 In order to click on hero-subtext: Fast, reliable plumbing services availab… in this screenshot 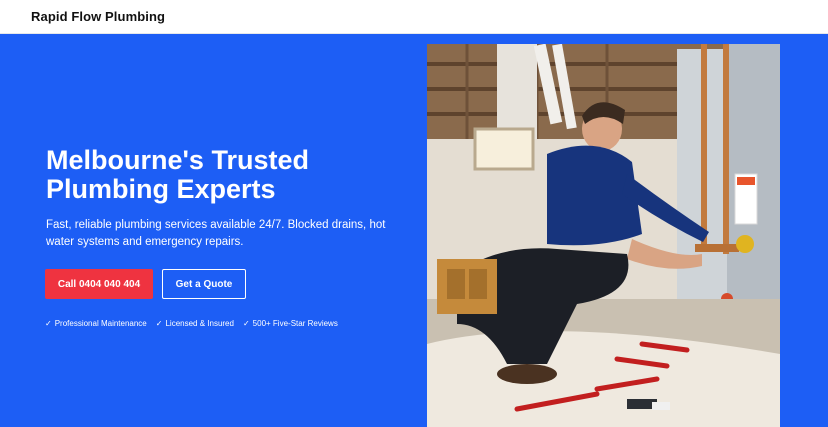, I will do `click(216, 233)`.